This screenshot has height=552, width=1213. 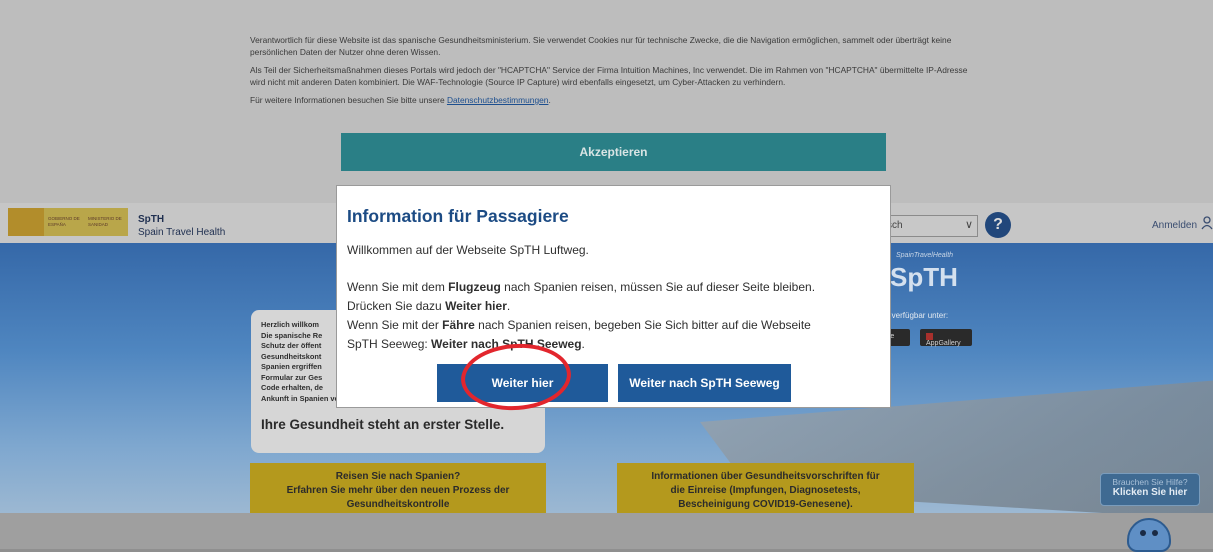 What do you see at coordinates (396, 306) in the screenshot?
I see `modal-text: Drücken Sie dazu` at bounding box center [396, 306].